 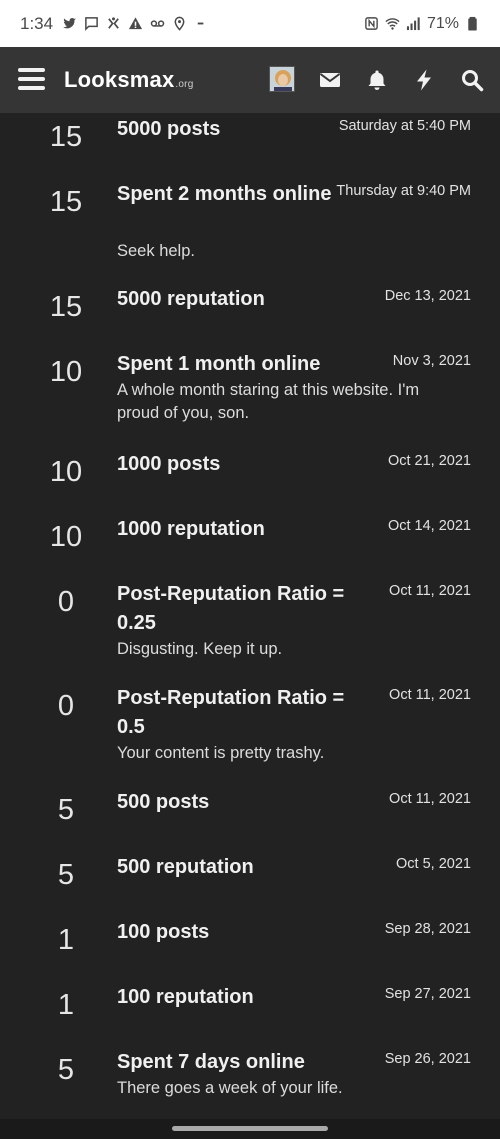 What do you see at coordinates (113, 23) in the screenshot?
I see `app-notification-icon` at bounding box center [113, 23].